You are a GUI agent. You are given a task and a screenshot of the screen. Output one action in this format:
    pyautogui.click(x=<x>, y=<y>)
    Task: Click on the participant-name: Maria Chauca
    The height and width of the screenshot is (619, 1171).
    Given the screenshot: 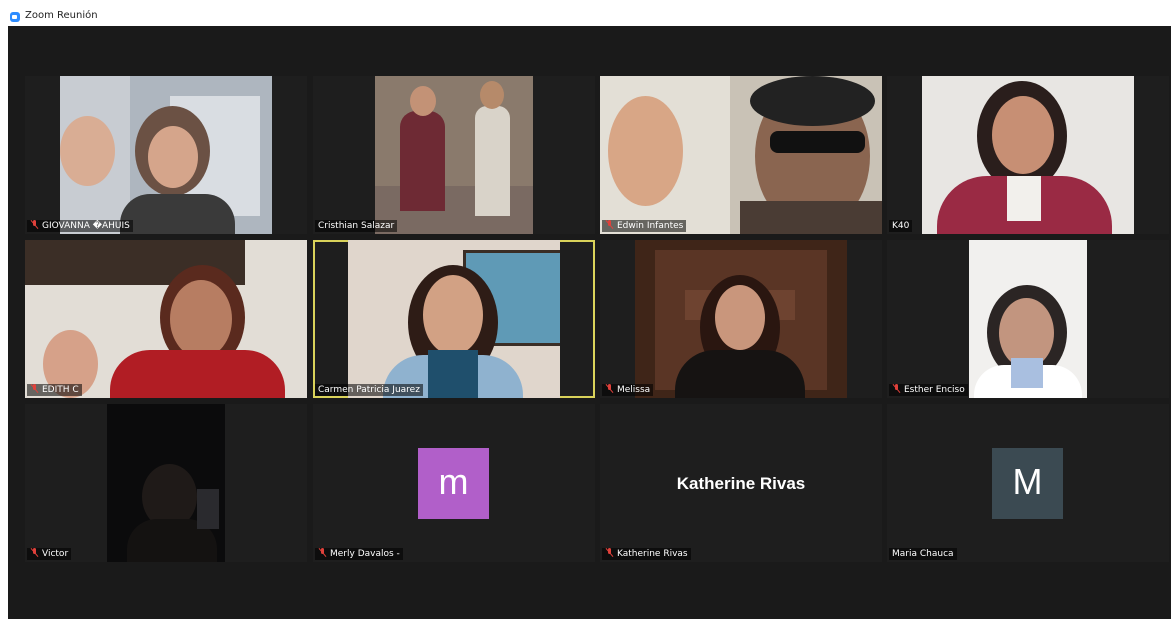 What is the action you would take?
    pyautogui.click(x=923, y=554)
    